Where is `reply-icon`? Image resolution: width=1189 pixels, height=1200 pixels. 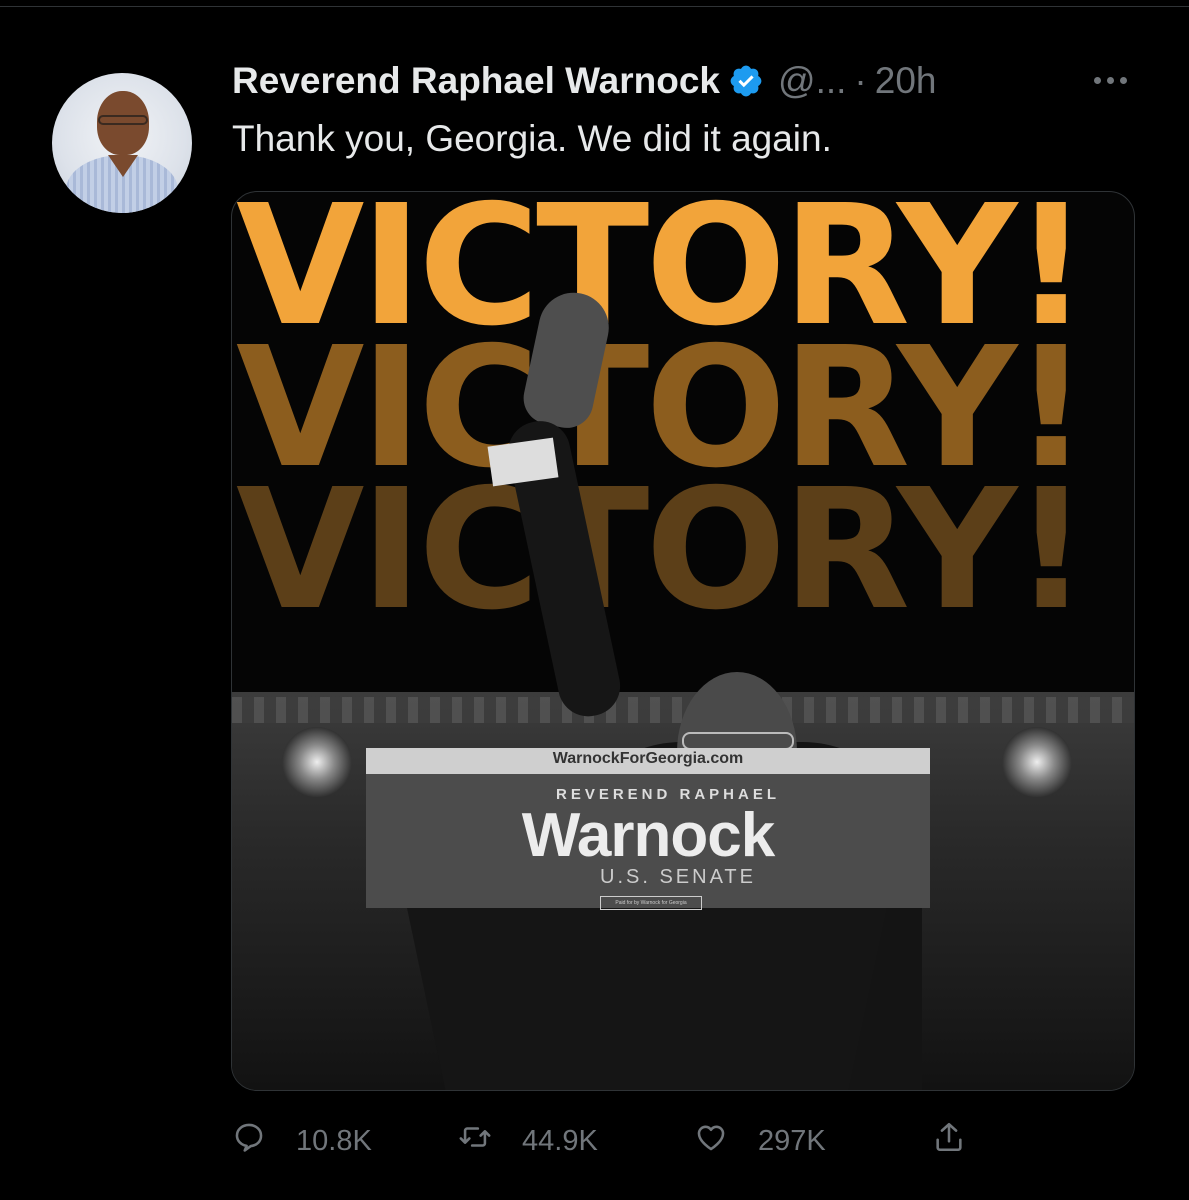 reply-icon is located at coordinates (249, 1141).